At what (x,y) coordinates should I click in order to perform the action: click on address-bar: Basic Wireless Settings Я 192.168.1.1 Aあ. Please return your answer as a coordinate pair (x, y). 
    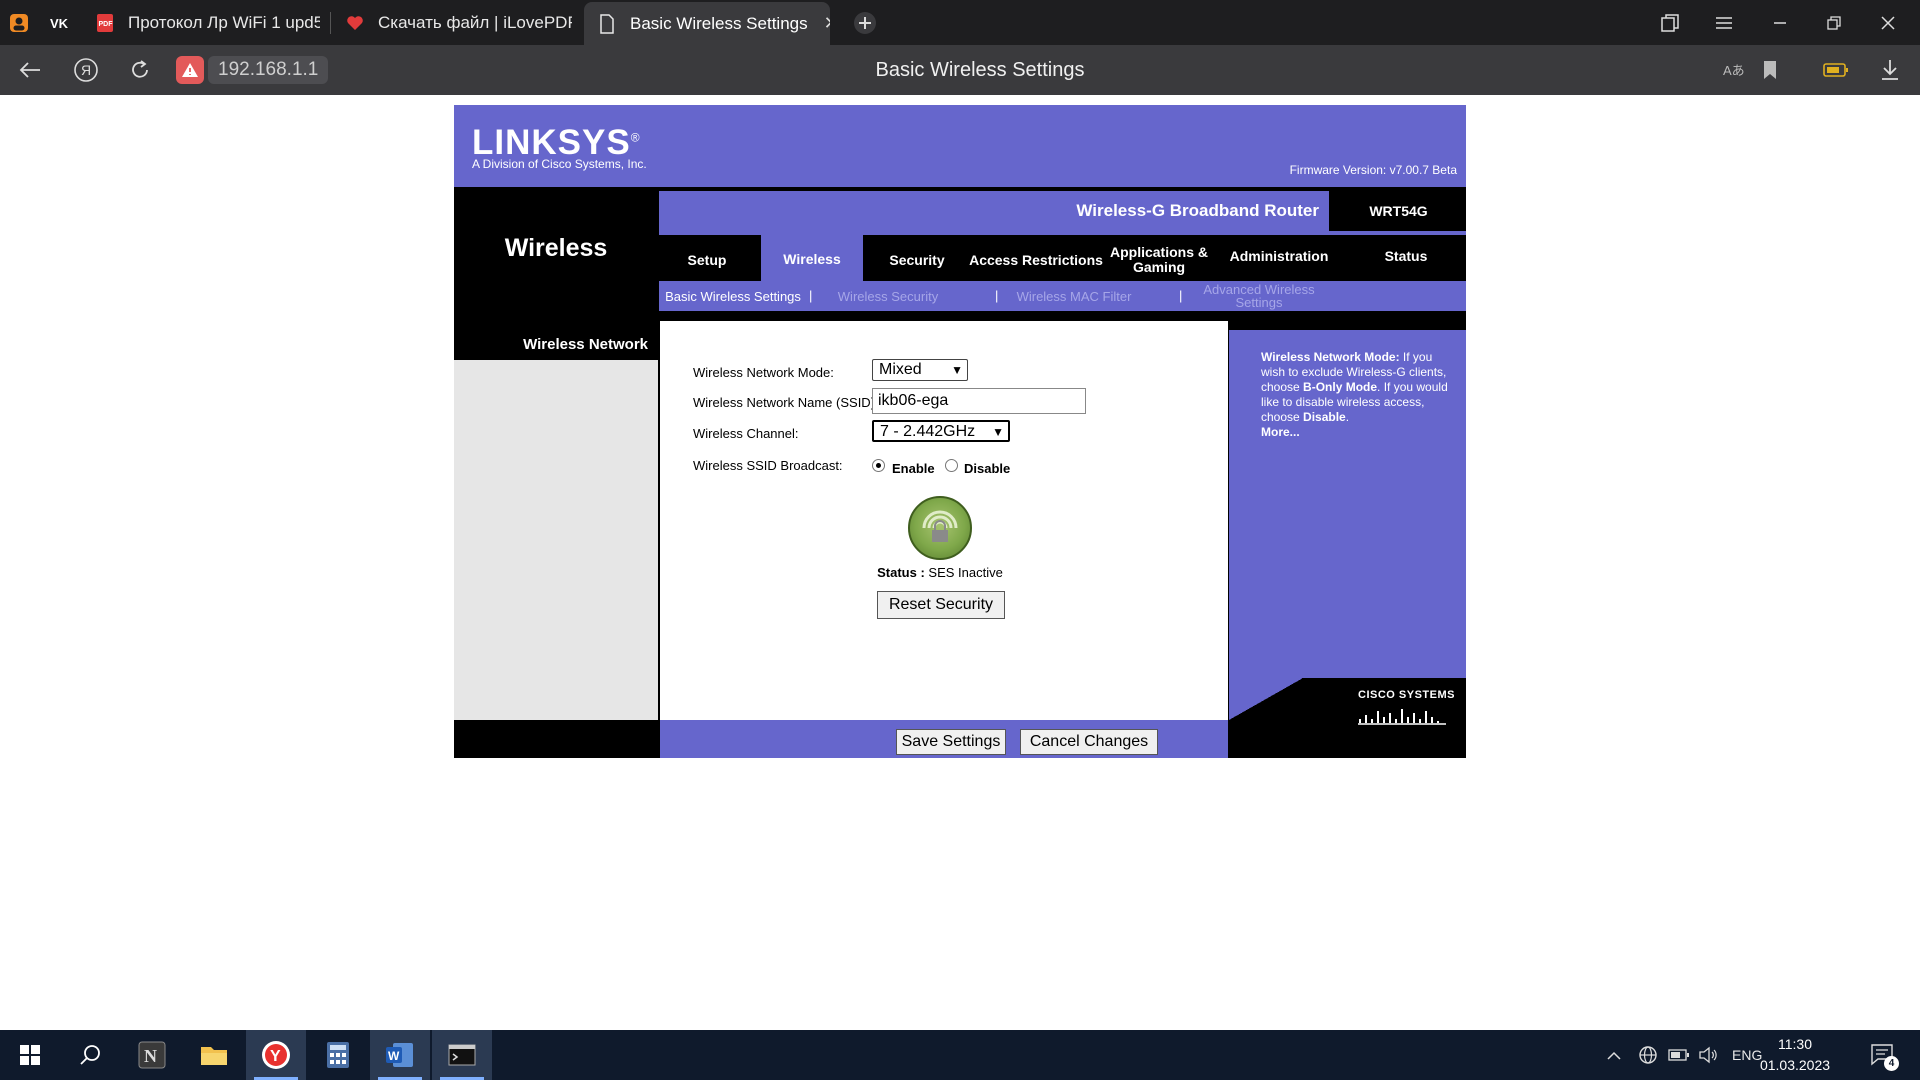
    Looking at the image, I should click on (960, 70).